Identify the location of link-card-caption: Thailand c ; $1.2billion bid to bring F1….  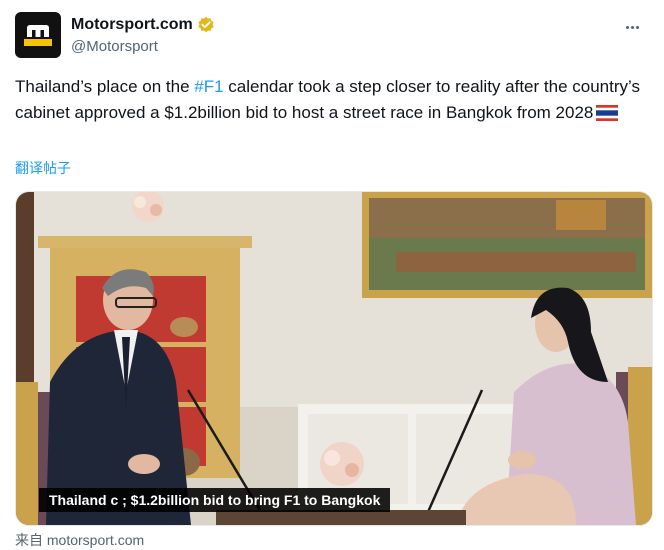
(215, 500).